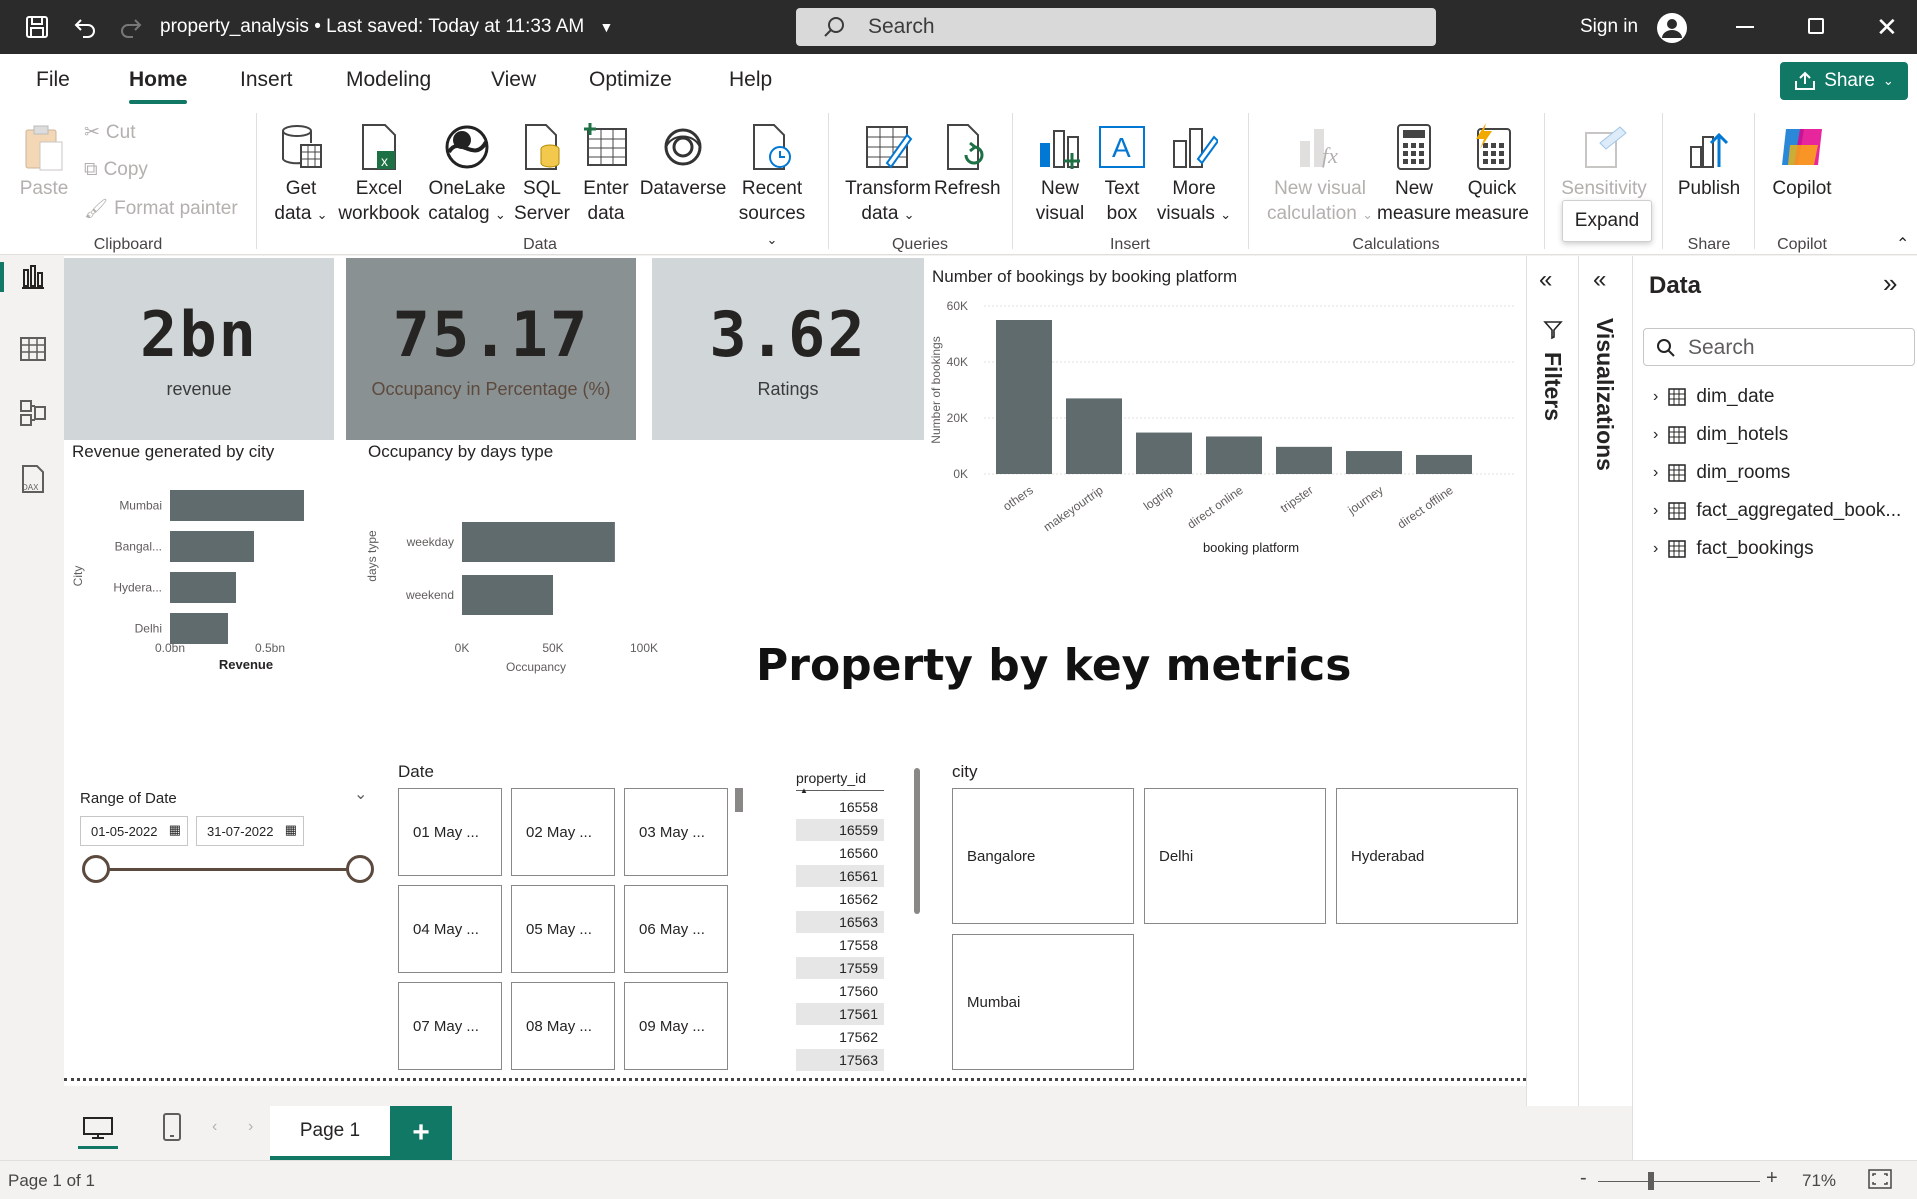 The height and width of the screenshot is (1199, 1917). Describe the element at coordinates (840, 968) in the screenshot. I see `property-id-row: 17559` at that location.